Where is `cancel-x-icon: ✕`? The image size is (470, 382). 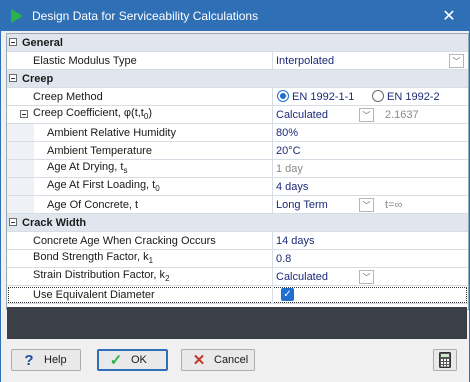
cancel-x-icon: ✕ is located at coordinates (199, 360).